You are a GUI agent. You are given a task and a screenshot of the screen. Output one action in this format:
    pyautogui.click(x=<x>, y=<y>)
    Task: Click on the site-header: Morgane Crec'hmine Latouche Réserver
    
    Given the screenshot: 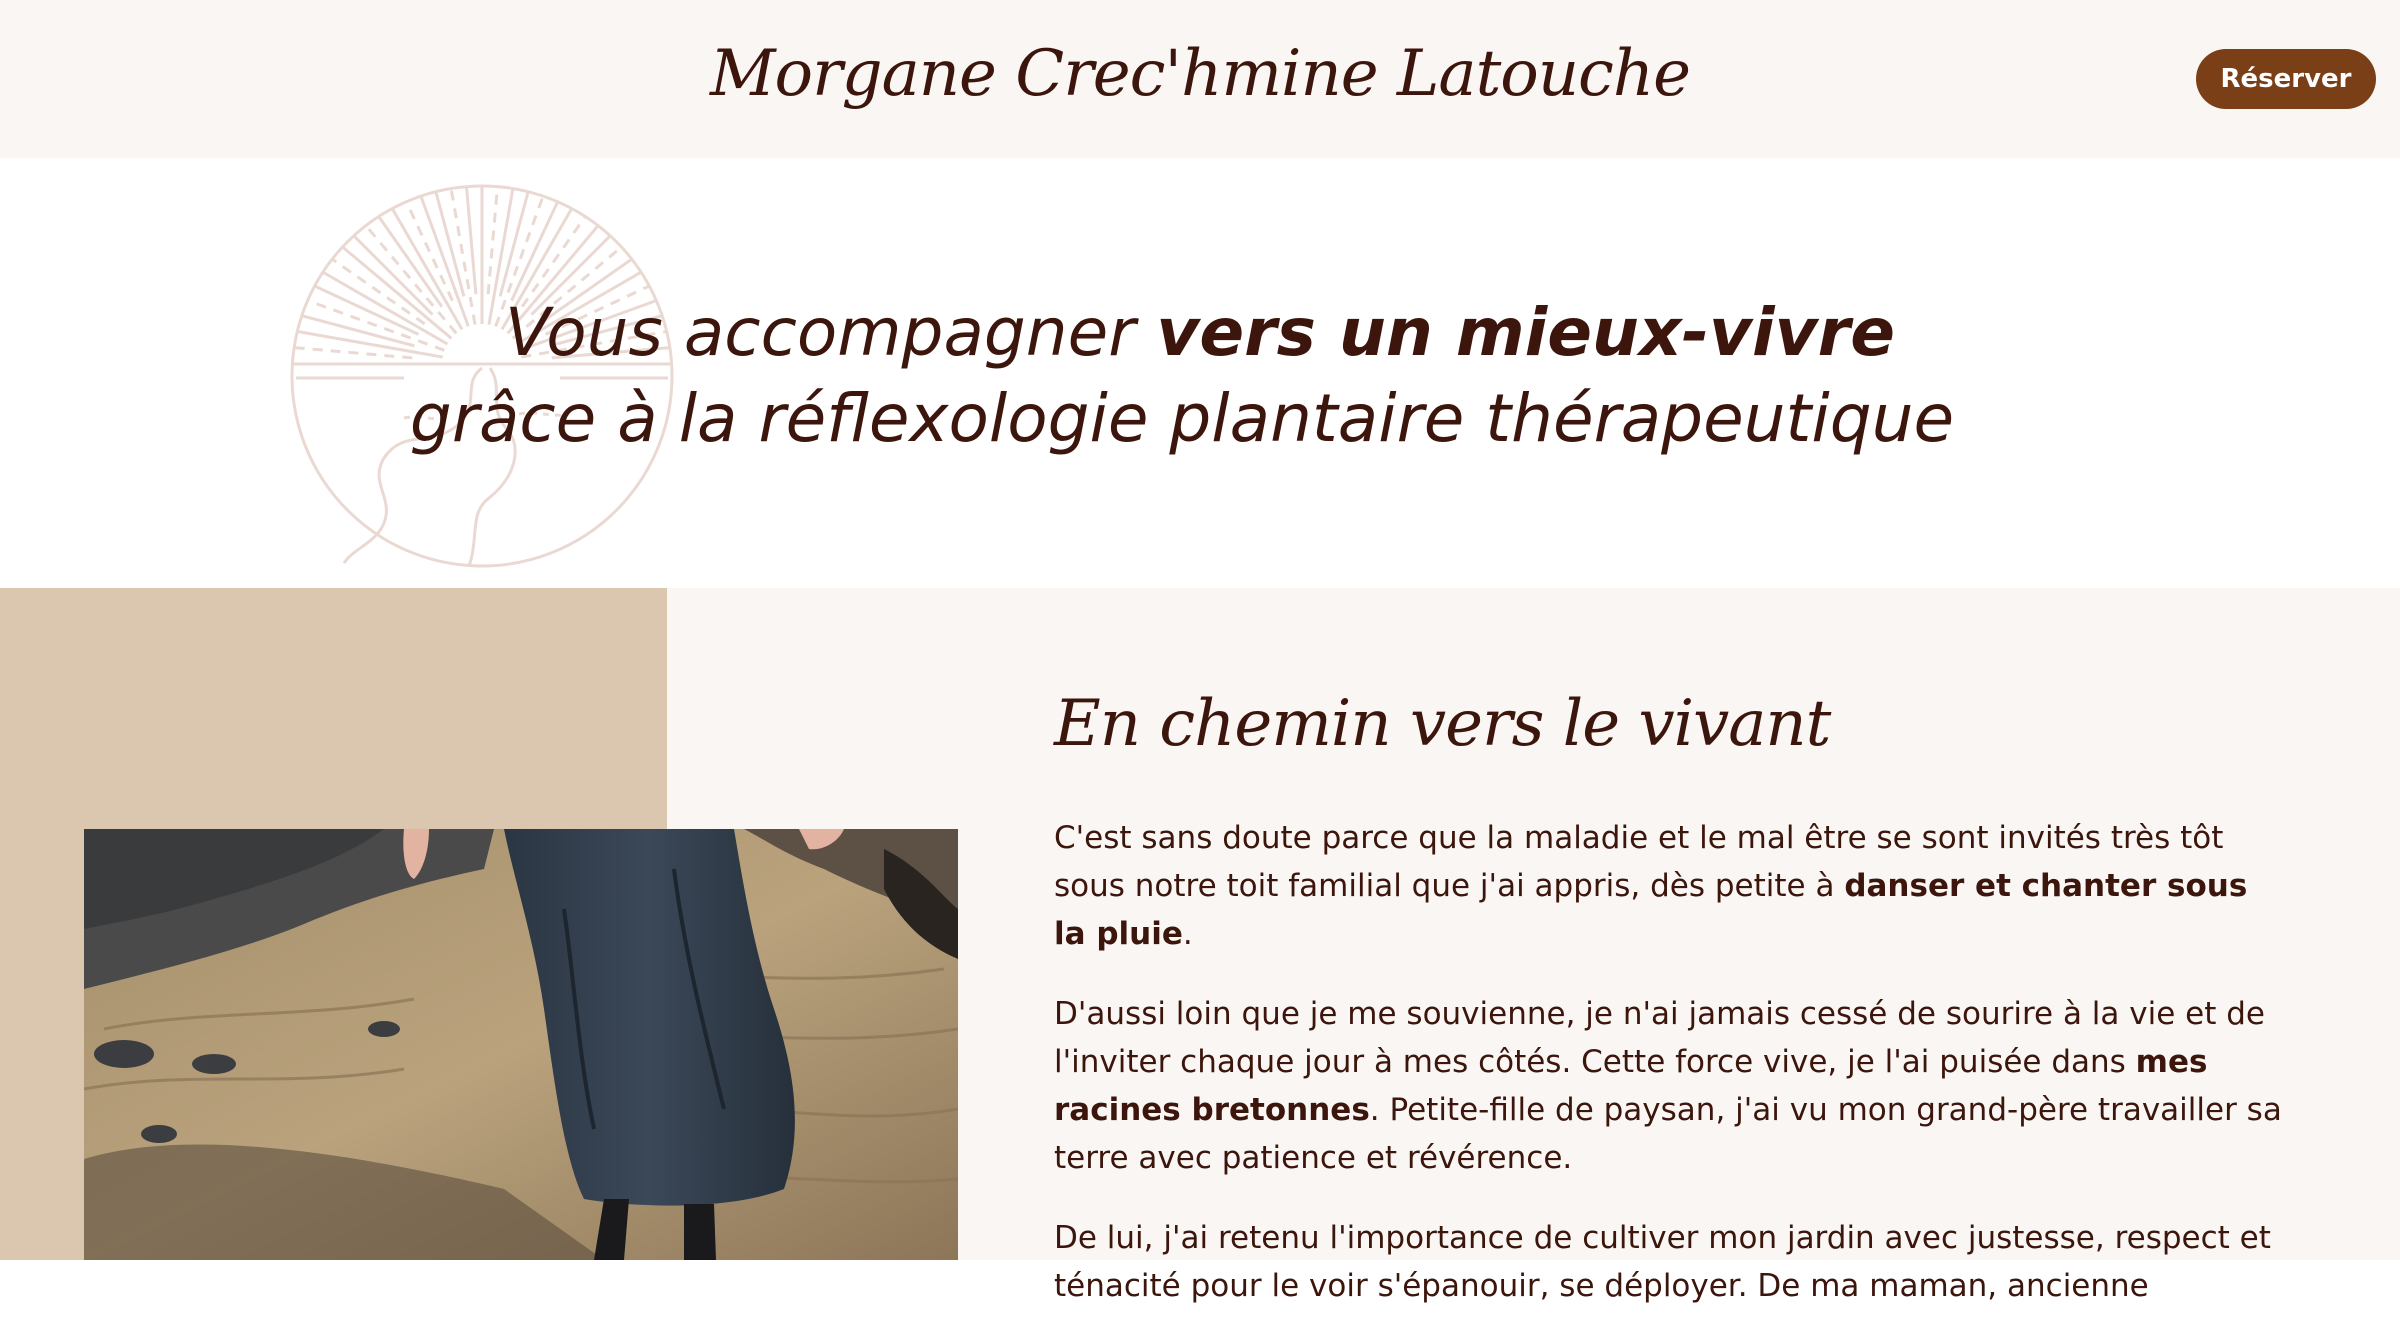 What is the action you would take?
    pyautogui.click(x=1200, y=79)
    